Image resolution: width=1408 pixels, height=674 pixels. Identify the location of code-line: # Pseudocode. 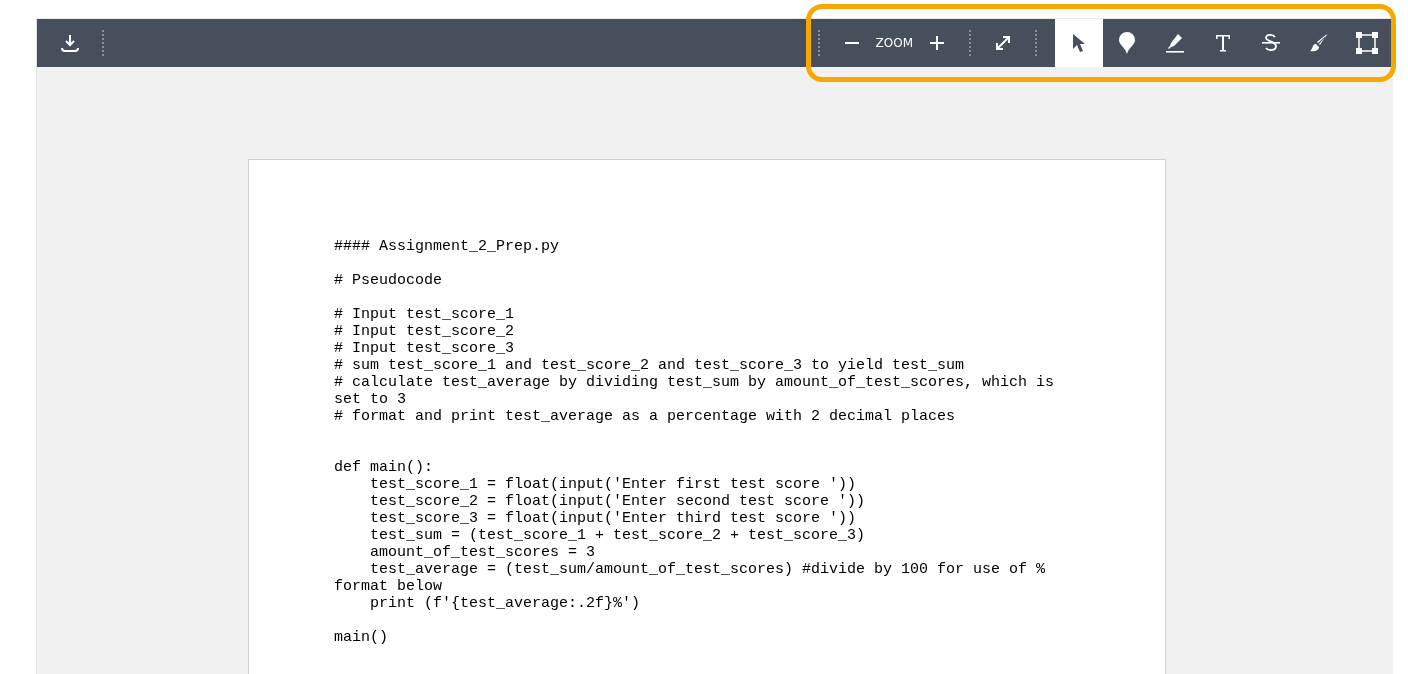
(389, 281).